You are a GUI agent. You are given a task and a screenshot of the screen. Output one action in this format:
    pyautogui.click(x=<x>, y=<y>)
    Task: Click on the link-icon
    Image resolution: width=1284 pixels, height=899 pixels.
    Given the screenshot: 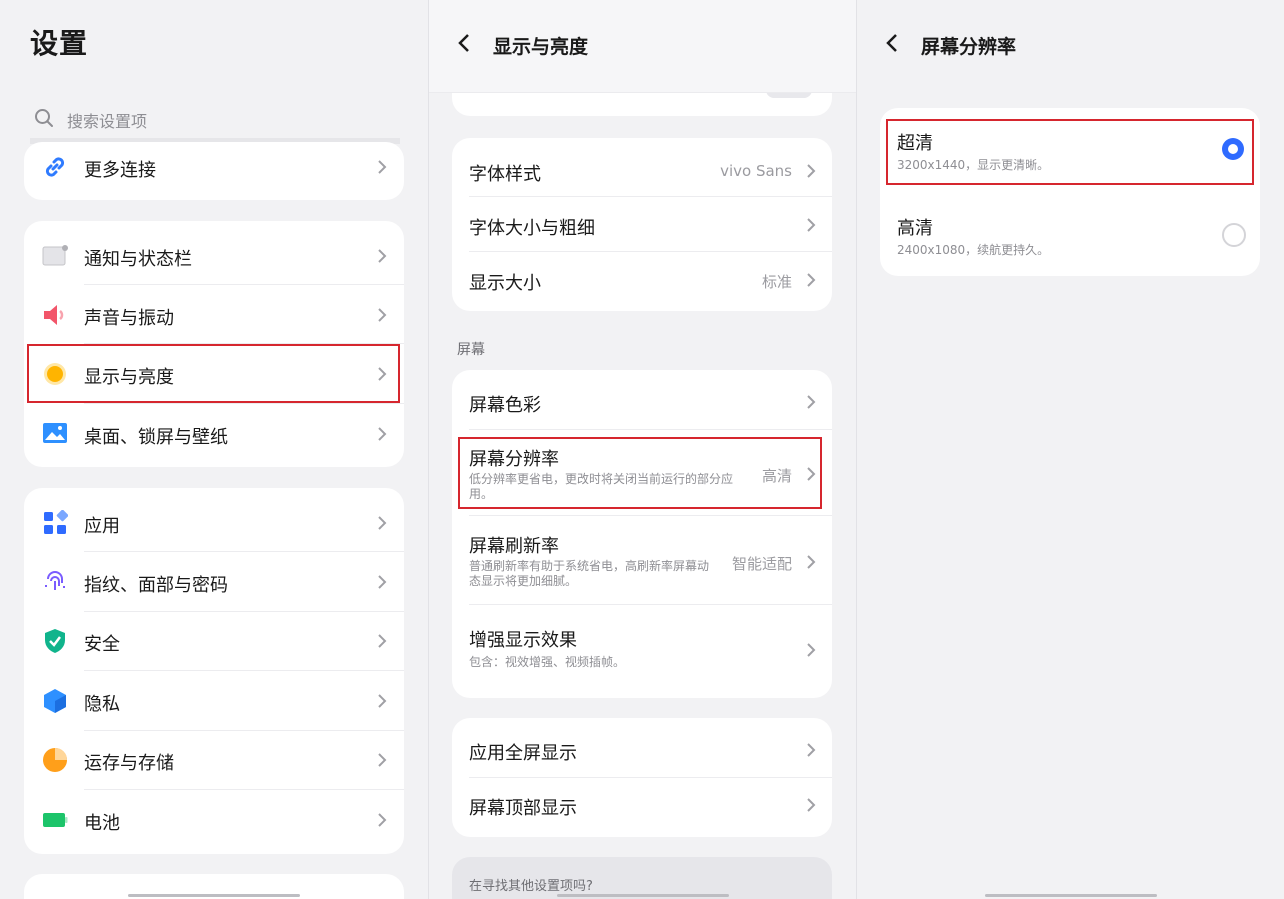 What is the action you would take?
    pyautogui.click(x=55, y=167)
    